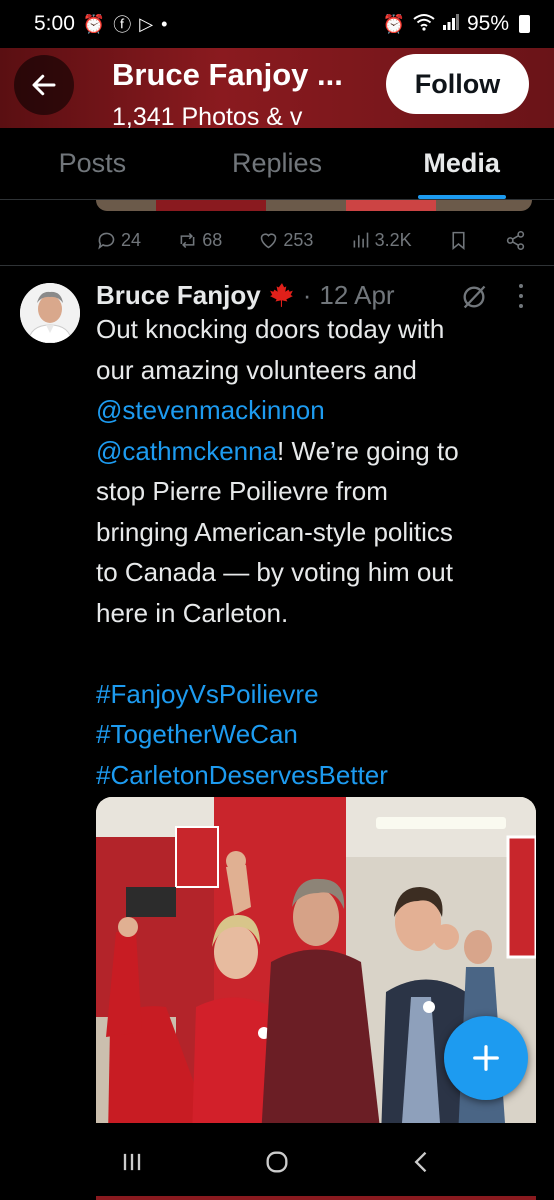 The image size is (554, 1200). What do you see at coordinates (54, 23) in the screenshot?
I see `status-time: 5:00` at bounding box center [54, 23].